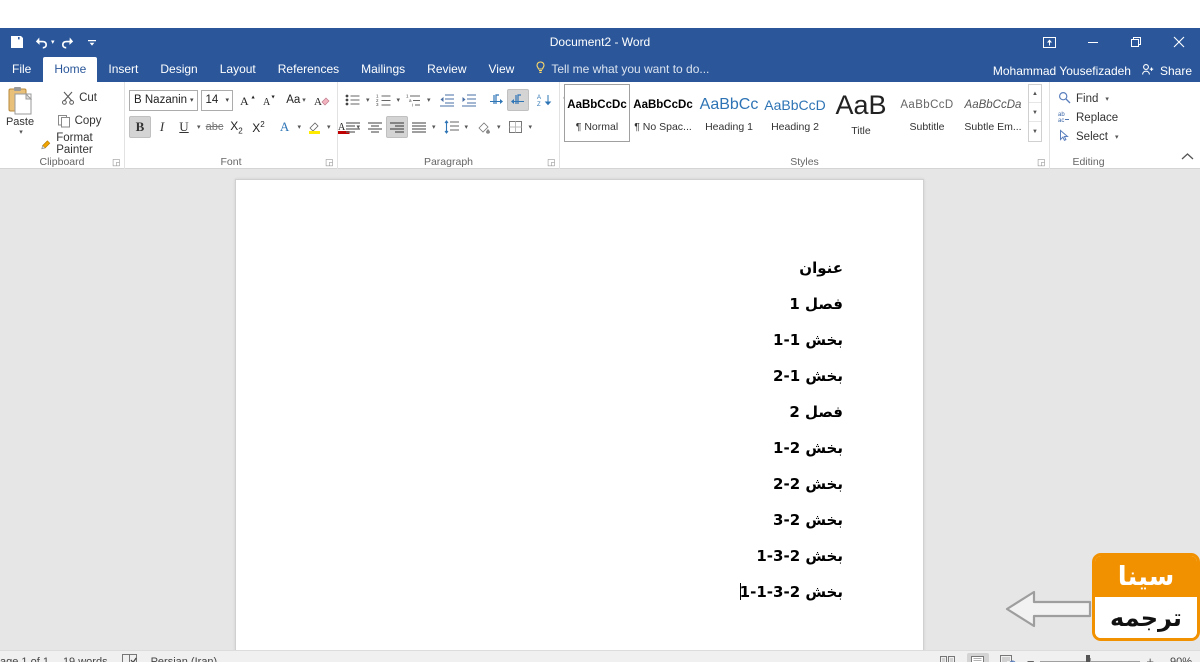  I want to click on underline-icon: U, so click(184, 127).